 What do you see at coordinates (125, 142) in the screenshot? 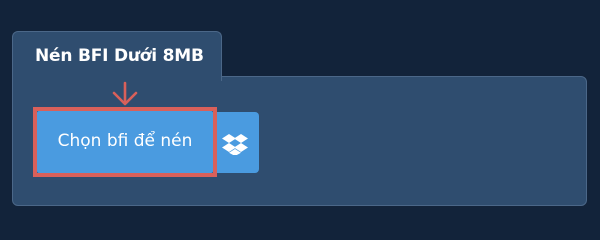
I see `highlight-box` at bounding box center [125, 142].